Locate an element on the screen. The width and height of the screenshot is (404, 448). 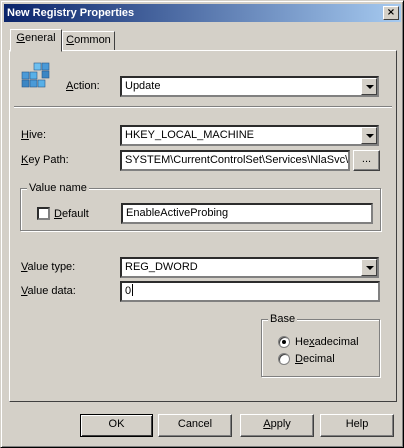
ok-button: OK is located at coordinates (116, 425).